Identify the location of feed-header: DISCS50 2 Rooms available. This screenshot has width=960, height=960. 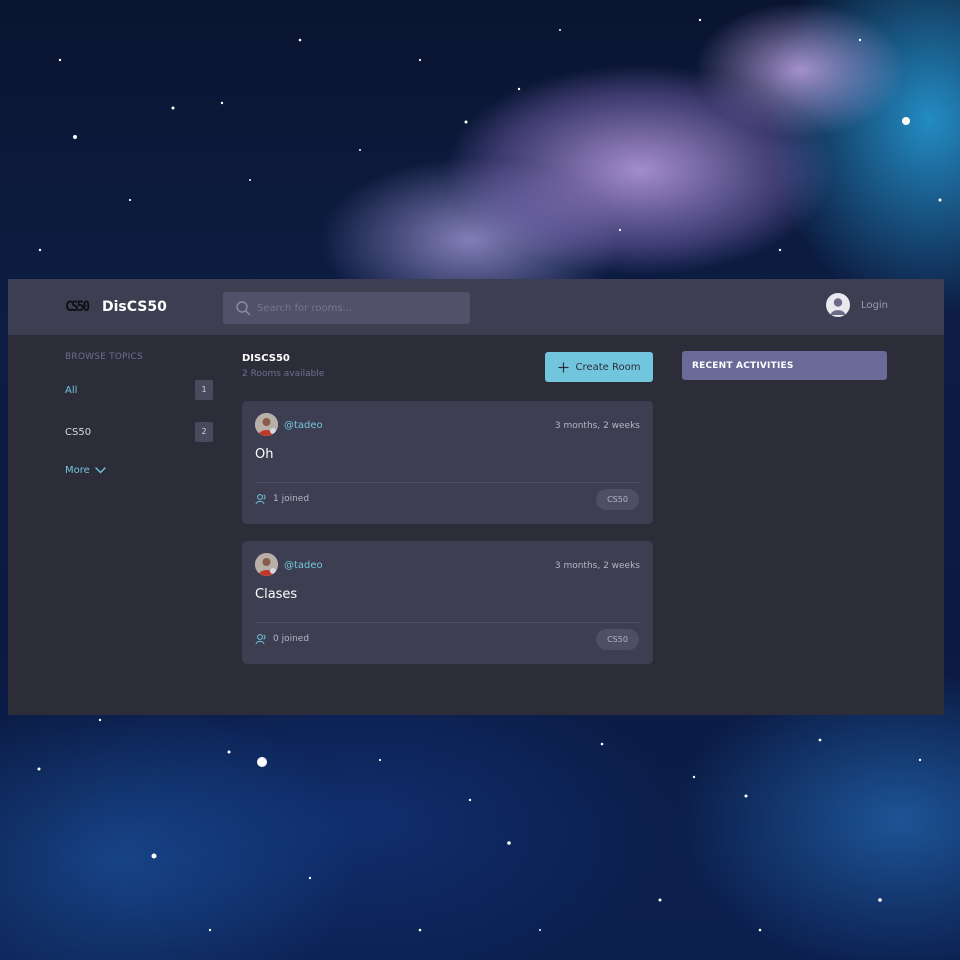
(283, 366).